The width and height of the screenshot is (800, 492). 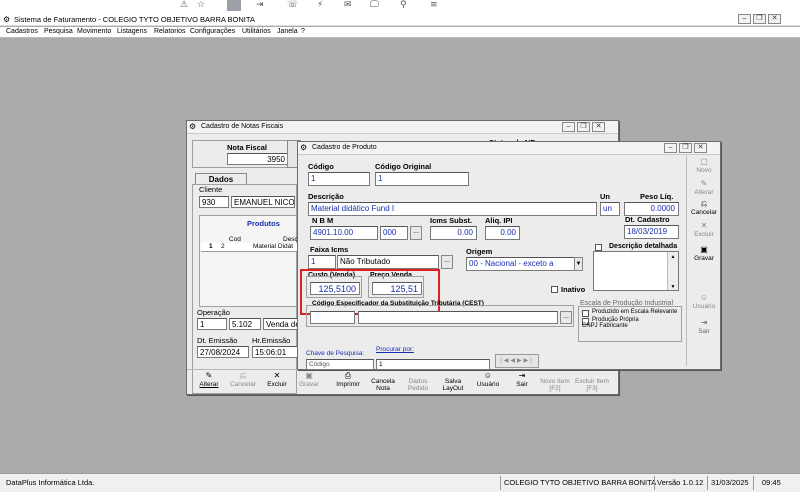 I want to click on menu-listagens: Listagens, so click(x=132, y=31).